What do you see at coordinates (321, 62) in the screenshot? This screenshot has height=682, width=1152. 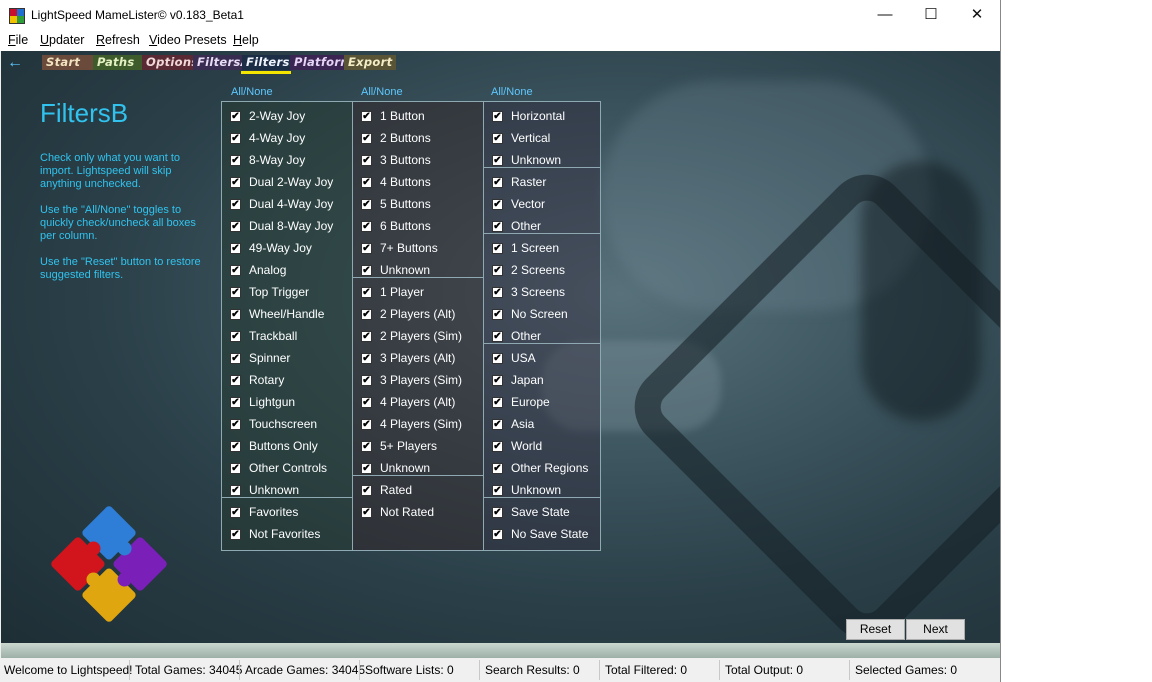 I see `tab-platform: Platform` at bounding box center [321, 62].